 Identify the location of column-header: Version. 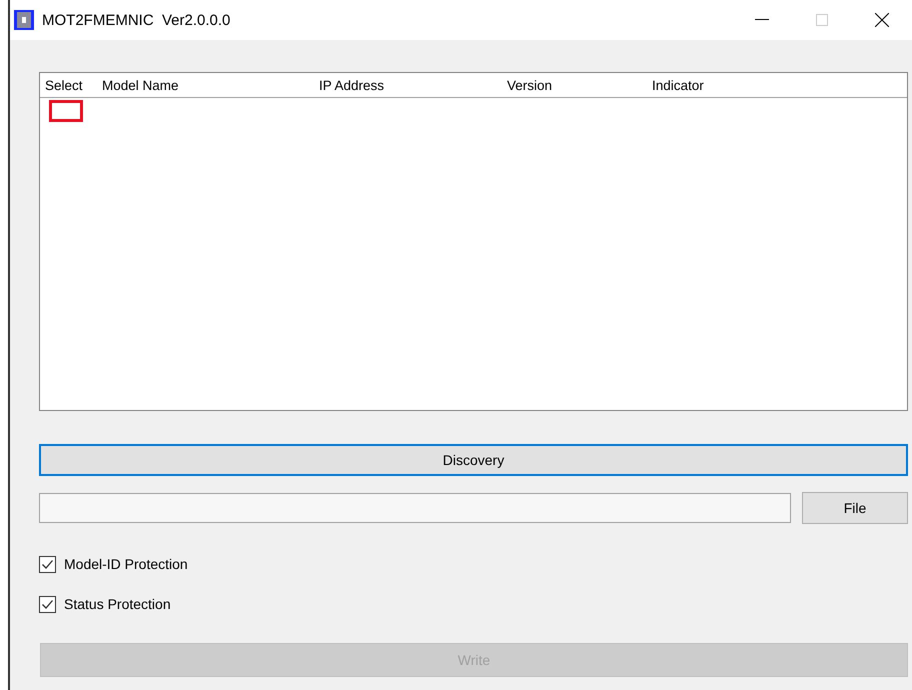
(530, 86).